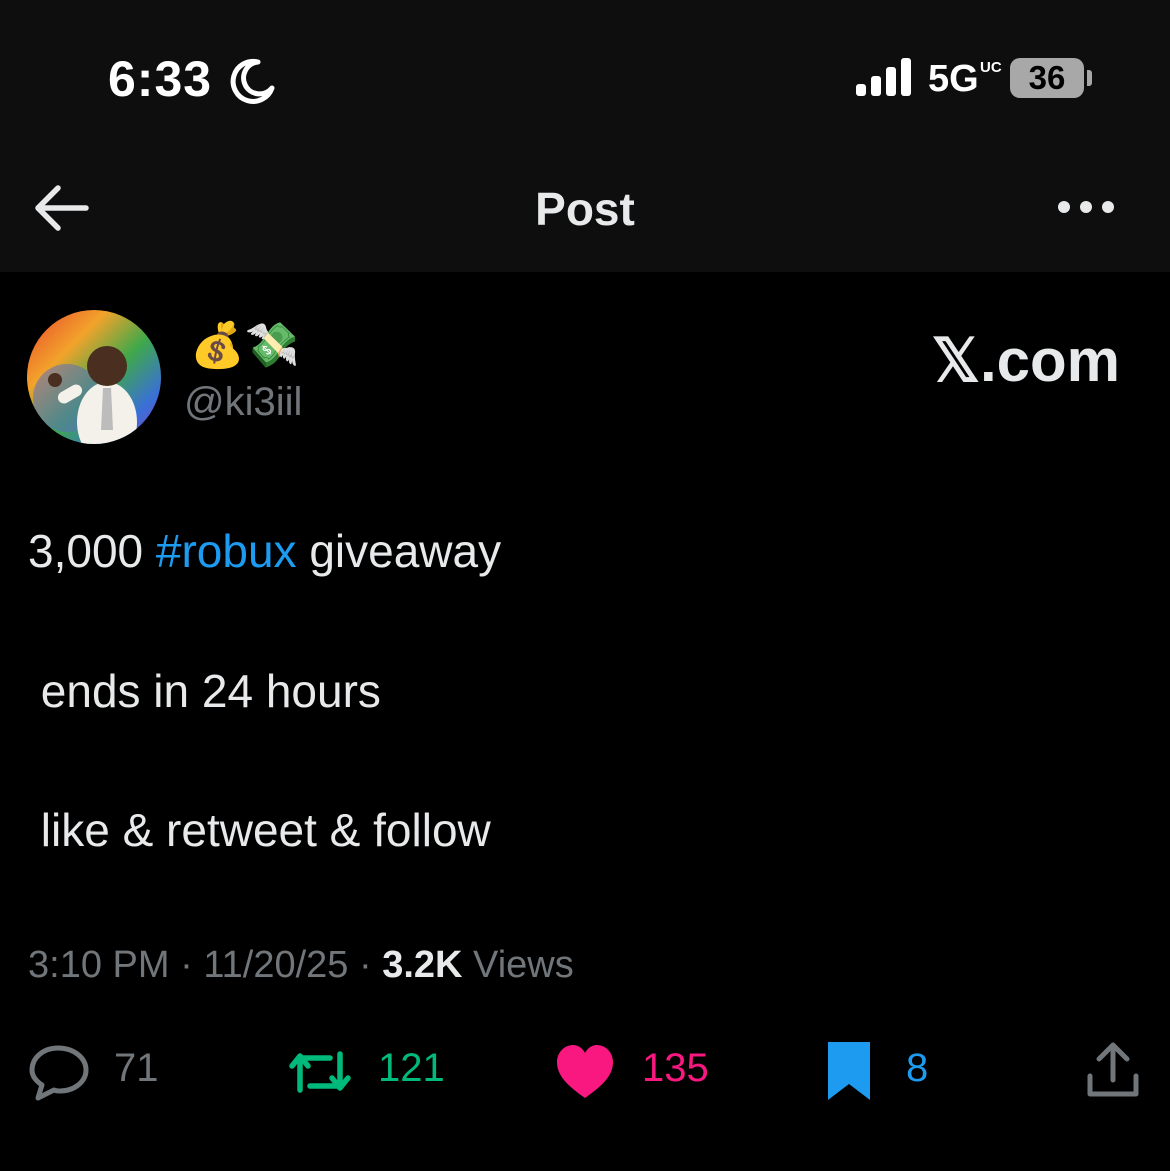 Image resolution: width=1170 pixels, height=1171 pixels. Describe the element at coordinates (92, 551) in the screenshot. I see `tweet-text-prefix: 3,000` at that location.